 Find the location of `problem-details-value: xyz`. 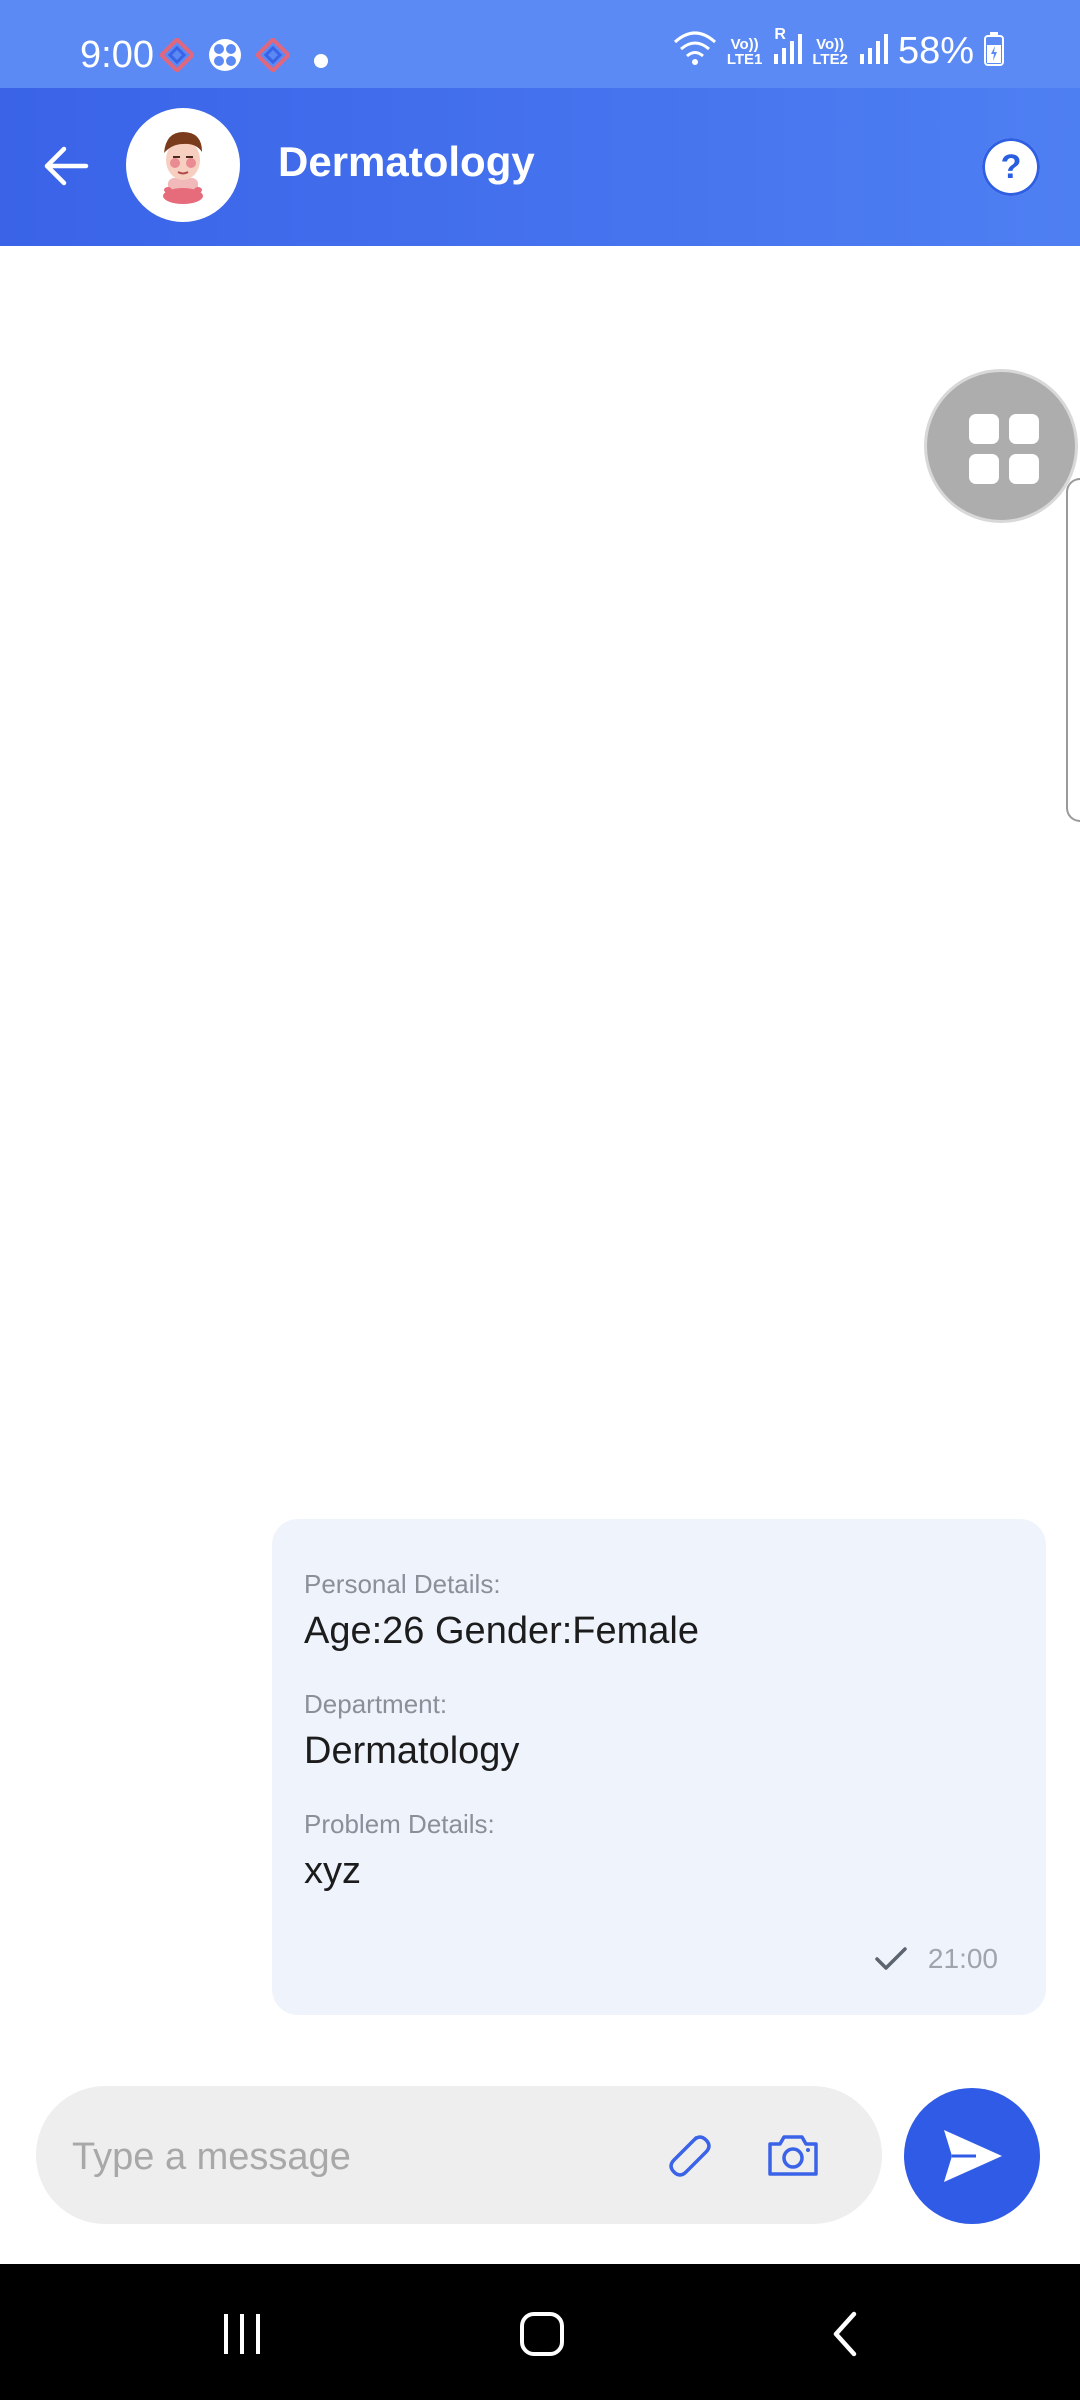

problem-details-value: xyz is located at coordinates (332, 1871).